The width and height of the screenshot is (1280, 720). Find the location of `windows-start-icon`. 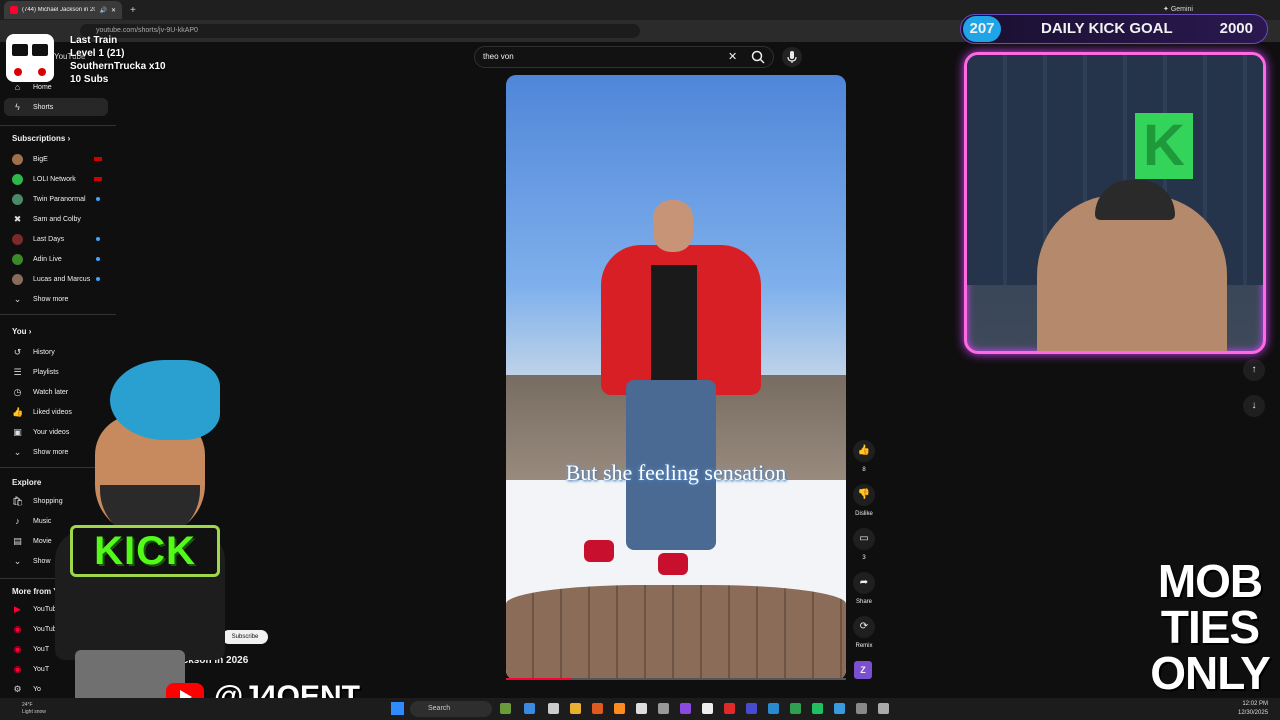

windows-start-icon is located at coordinates (397, 708).